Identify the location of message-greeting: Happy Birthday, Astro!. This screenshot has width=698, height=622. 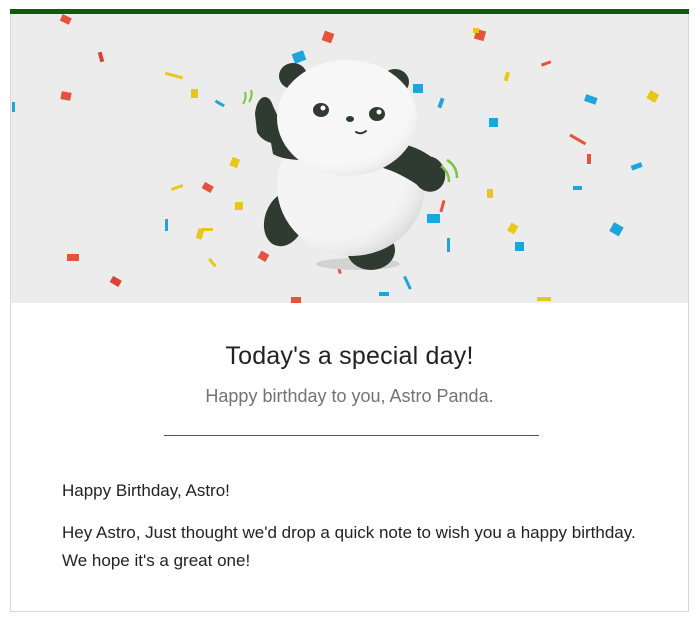
(146, 490).